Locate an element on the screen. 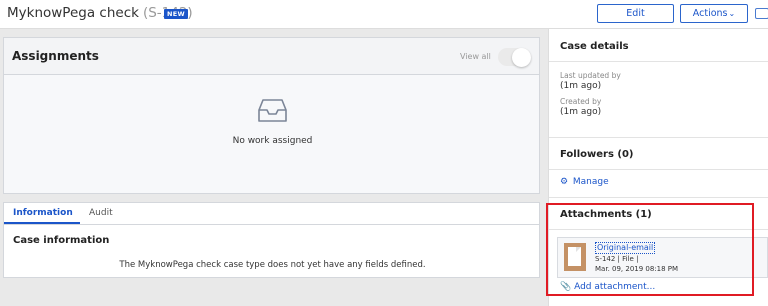 The height and width of the screenshot is (306, 768). case-details-title: Case details is located at coordinates (594, 46).